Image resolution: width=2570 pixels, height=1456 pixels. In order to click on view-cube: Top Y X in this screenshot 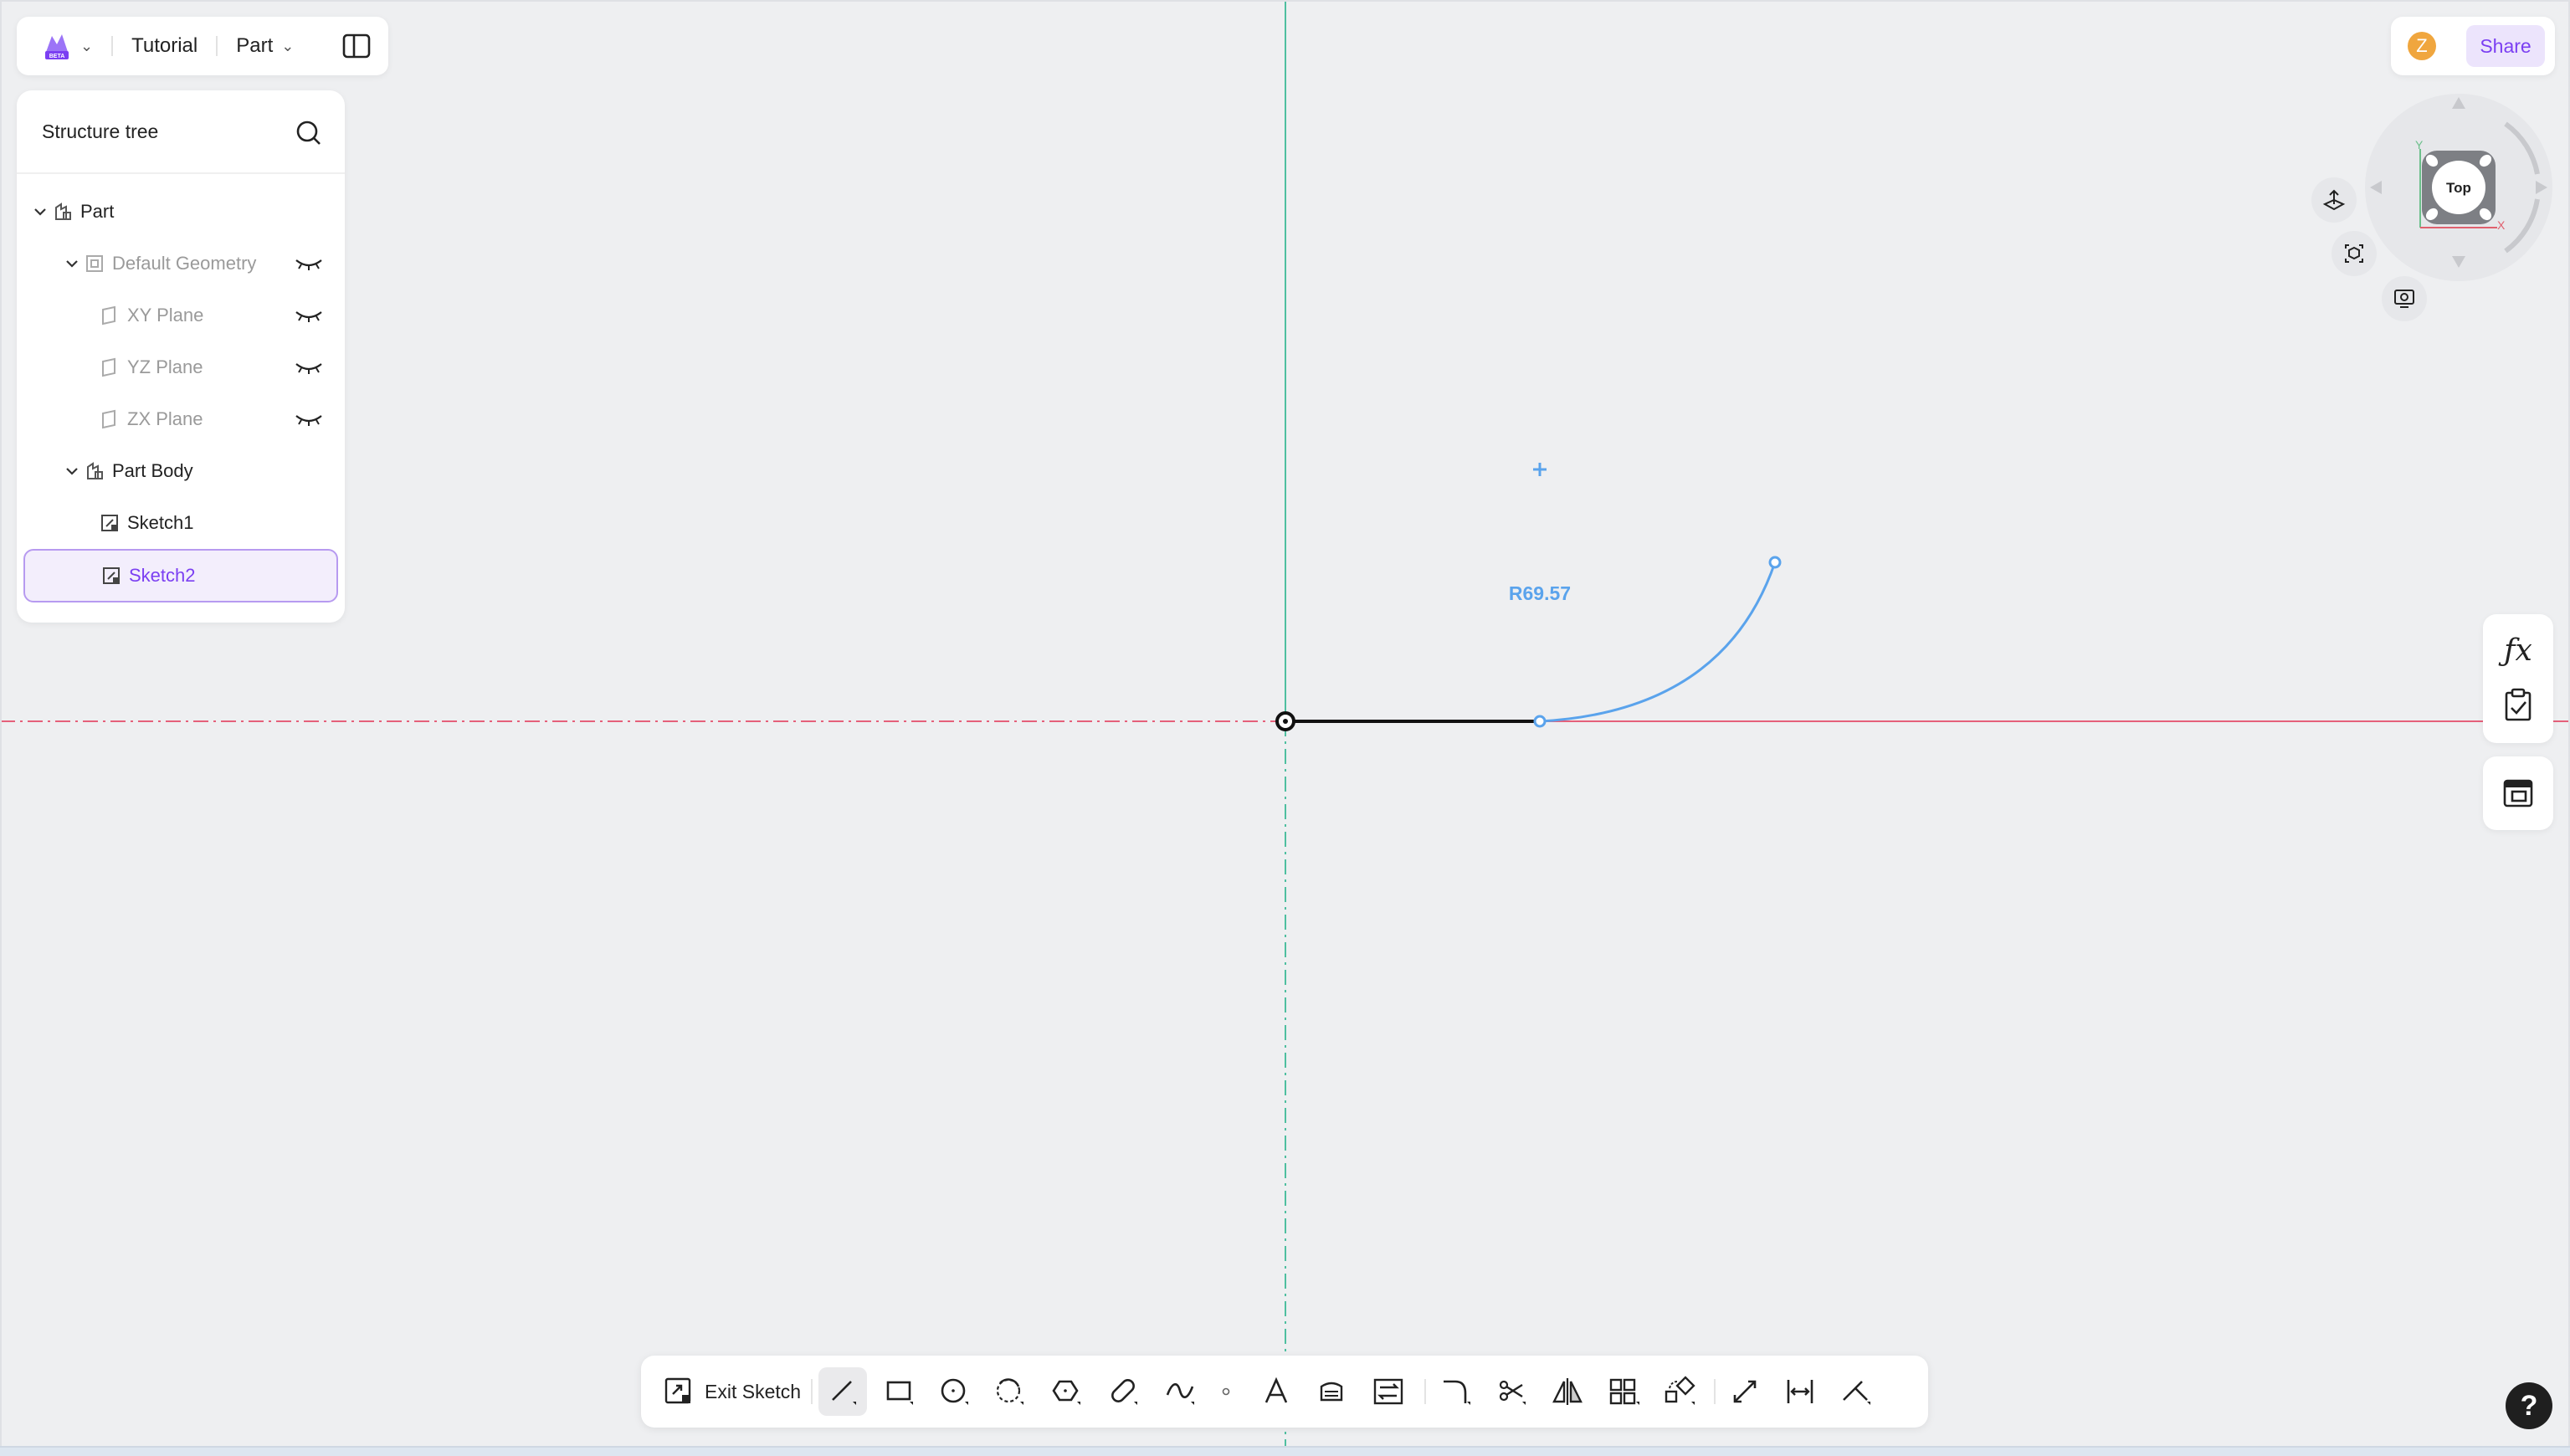, I will do `click(2459, 187)`.